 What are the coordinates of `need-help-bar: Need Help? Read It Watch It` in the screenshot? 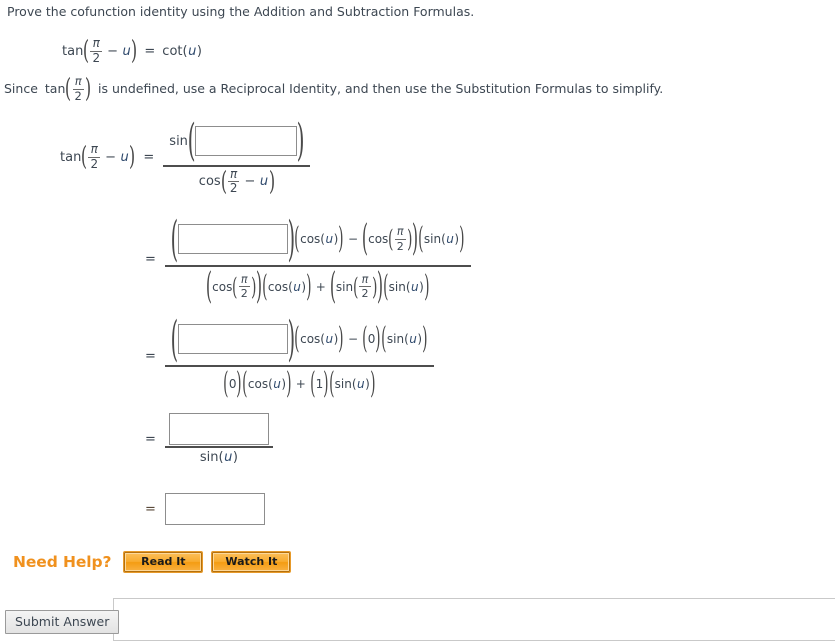 It's located at (156, 562).